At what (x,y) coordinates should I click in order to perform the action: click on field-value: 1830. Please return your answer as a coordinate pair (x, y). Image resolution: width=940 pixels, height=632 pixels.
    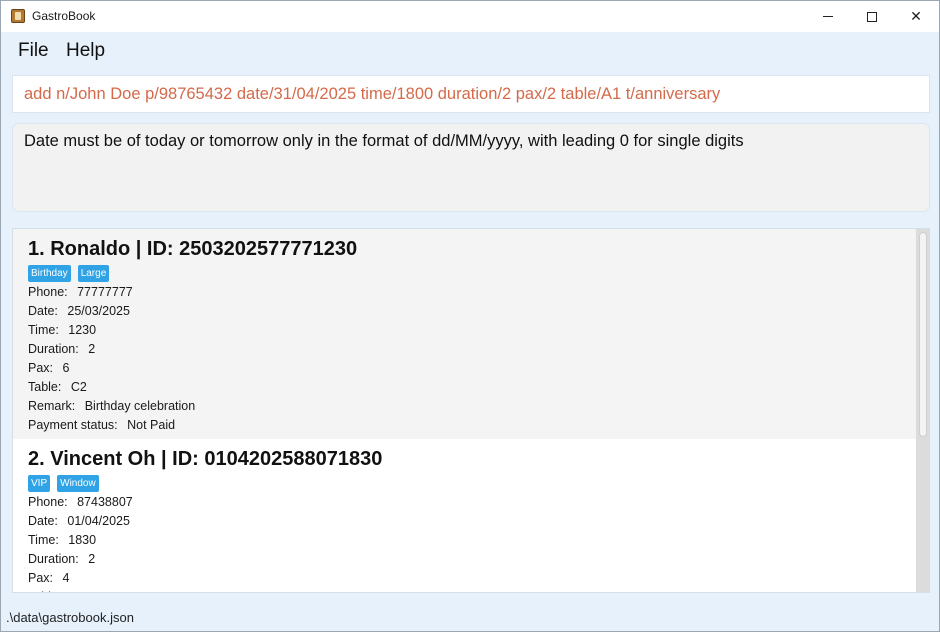
    Looking at the image, I should click on (82, 540).